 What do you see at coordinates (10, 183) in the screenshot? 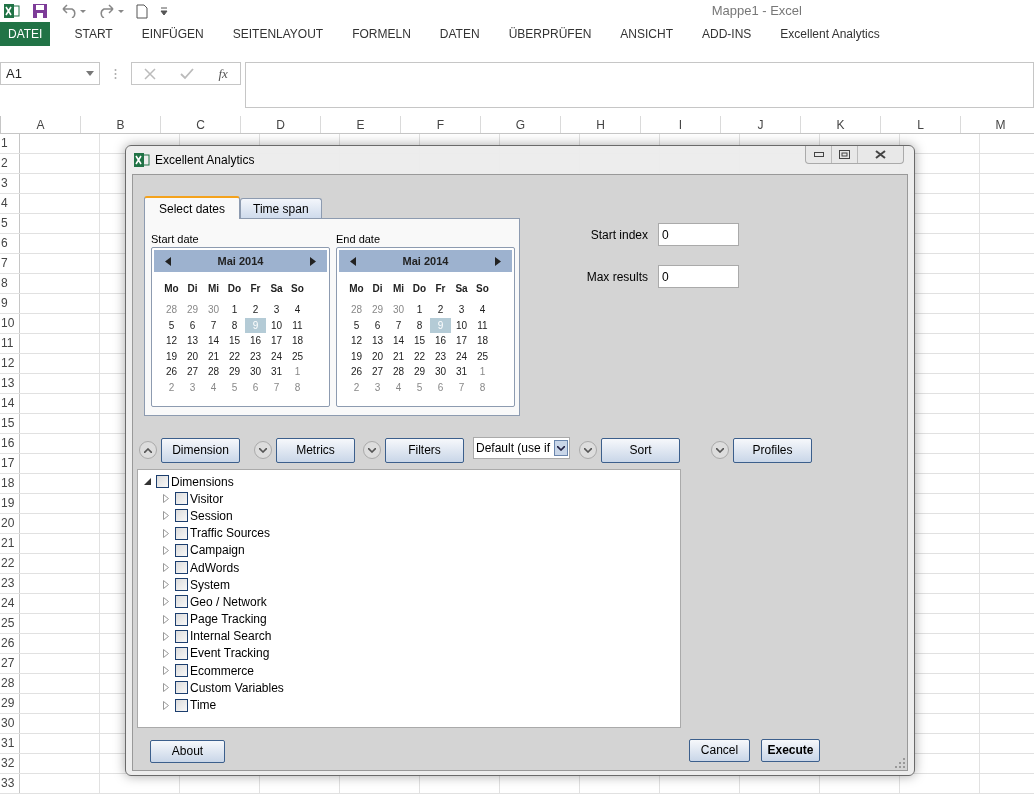
I see `row-header: 3` at bounding box center [10, 183].